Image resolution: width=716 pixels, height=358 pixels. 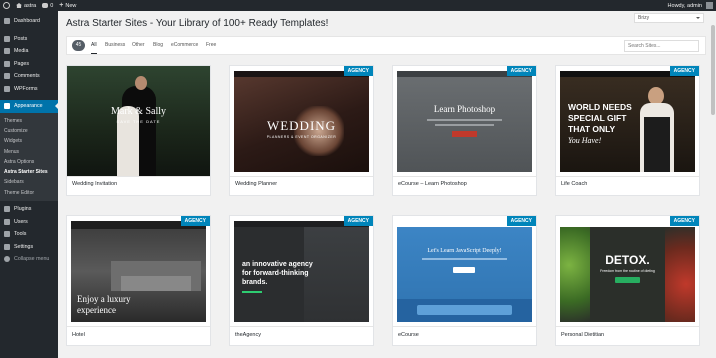 I want to click on site-thumbnail: WEDDING PLANNERS & EVENT ORGANIZER, so click(x=301, y=121).